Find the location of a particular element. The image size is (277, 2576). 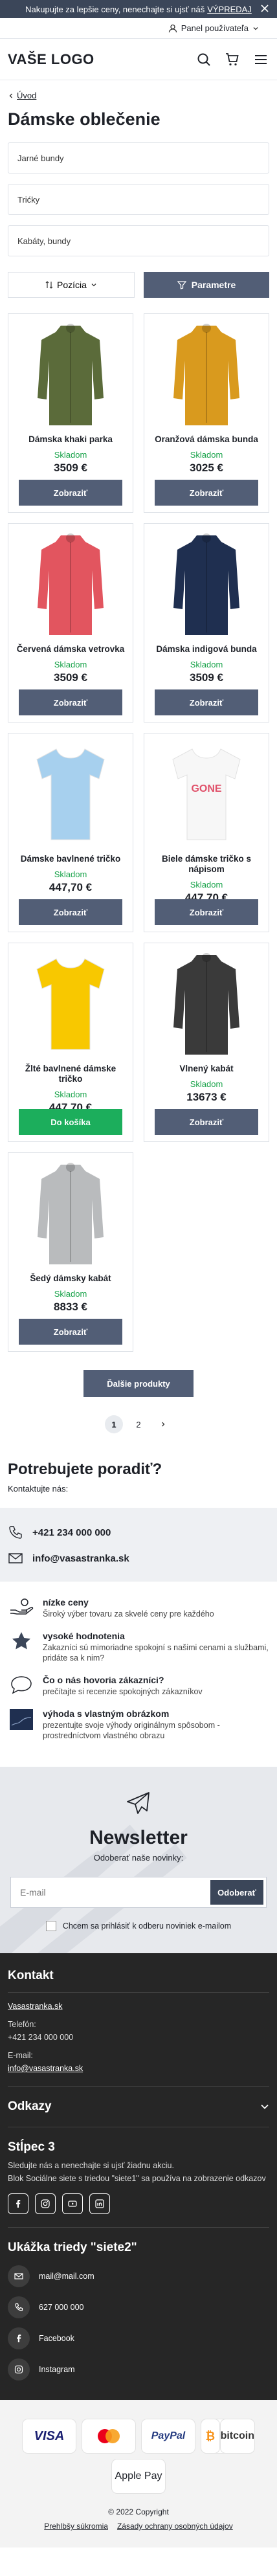

product-image: GONE is located at coordinates (207, 794).